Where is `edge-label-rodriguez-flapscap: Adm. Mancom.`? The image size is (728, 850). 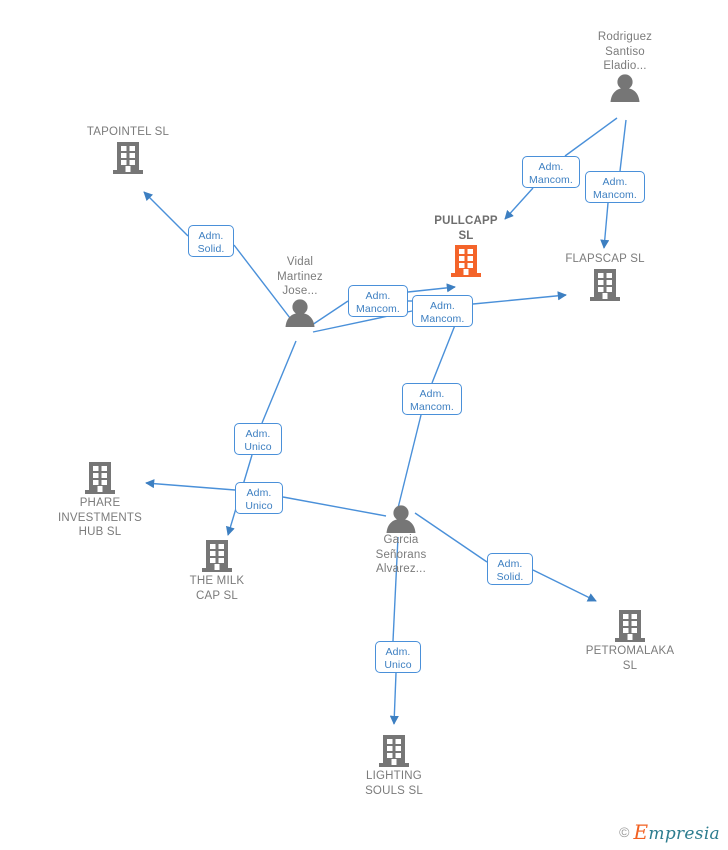
edge-label-rodriguez-flapscap: Adm. Mancom. is located at coordinates (615, 187).